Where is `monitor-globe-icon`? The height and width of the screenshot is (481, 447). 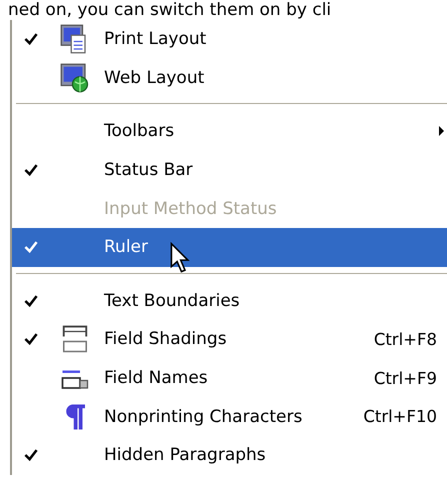 monitor-globe-icon is located at coordinates (75, 77).